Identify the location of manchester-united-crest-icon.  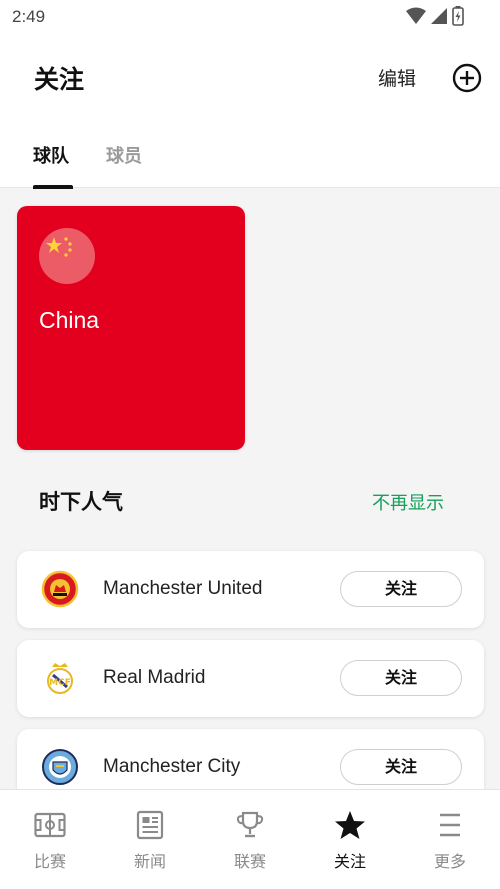
(60, 589).